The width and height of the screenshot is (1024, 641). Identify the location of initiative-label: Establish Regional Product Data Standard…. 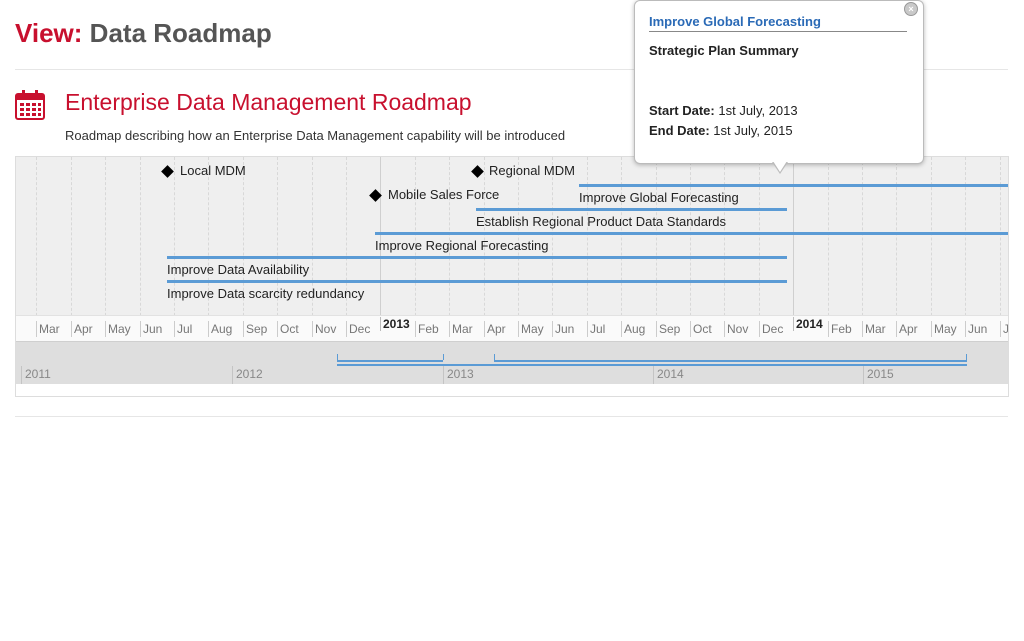
(601, 222).